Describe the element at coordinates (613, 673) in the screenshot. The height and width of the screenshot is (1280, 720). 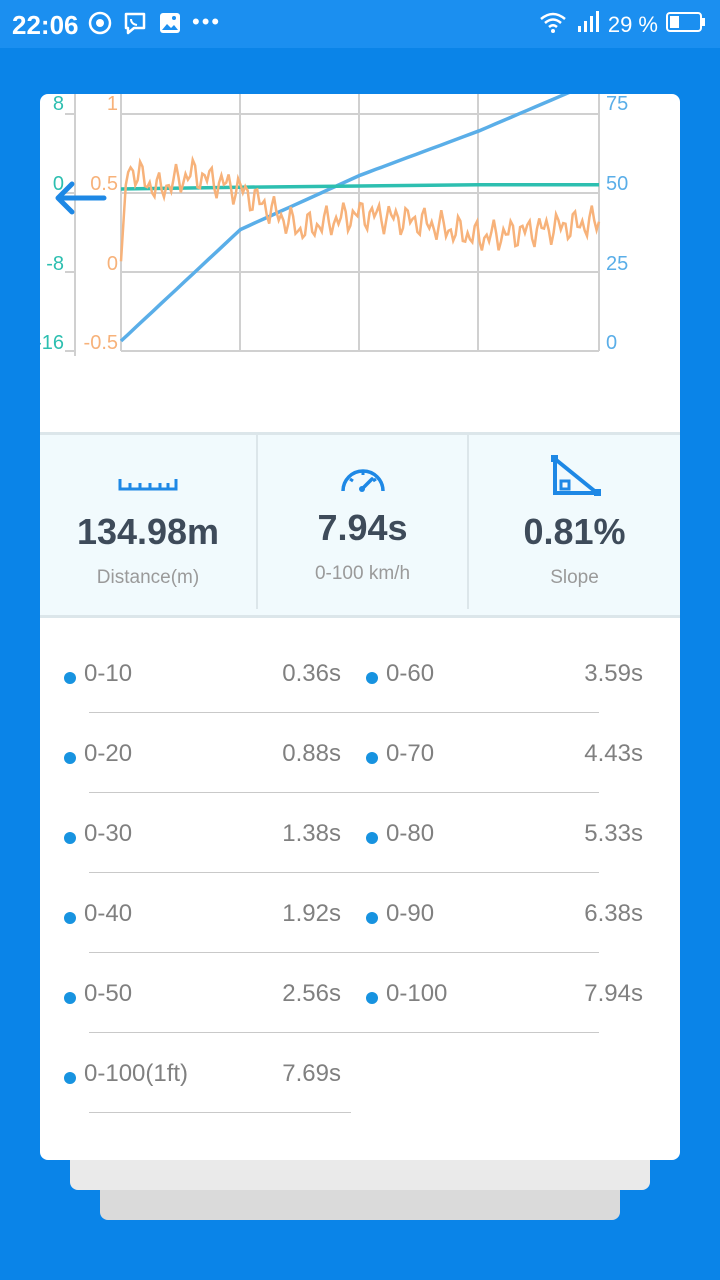
I see `split-value: 3.59s` at that location.